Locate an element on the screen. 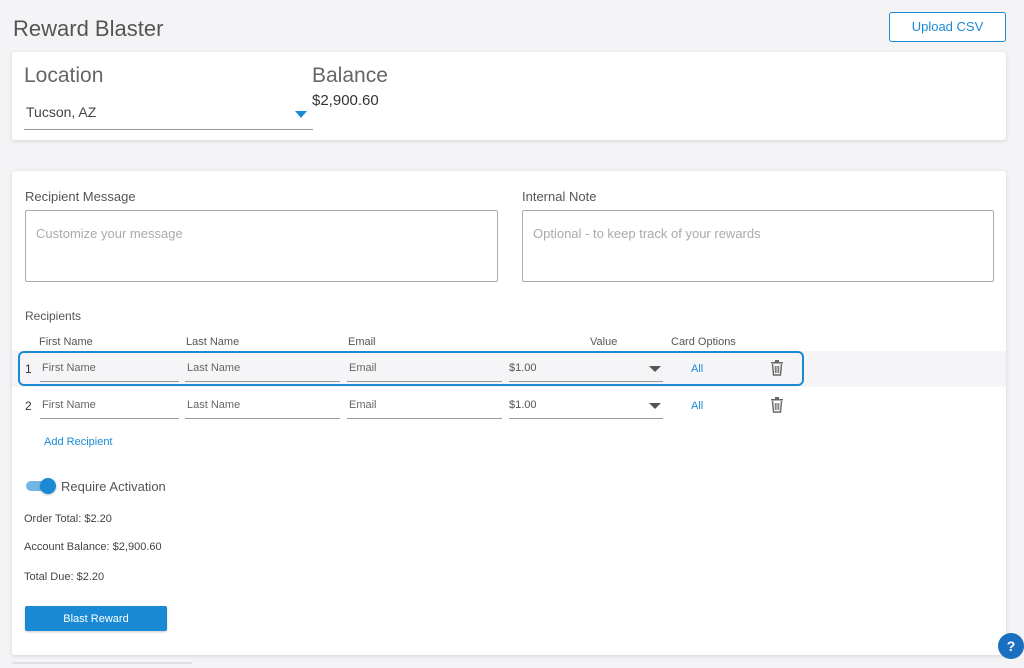 This screenshot has height=668, width=1024. account-balance: Account Balance: $2,900.60 is located at coordinates (93, 547).